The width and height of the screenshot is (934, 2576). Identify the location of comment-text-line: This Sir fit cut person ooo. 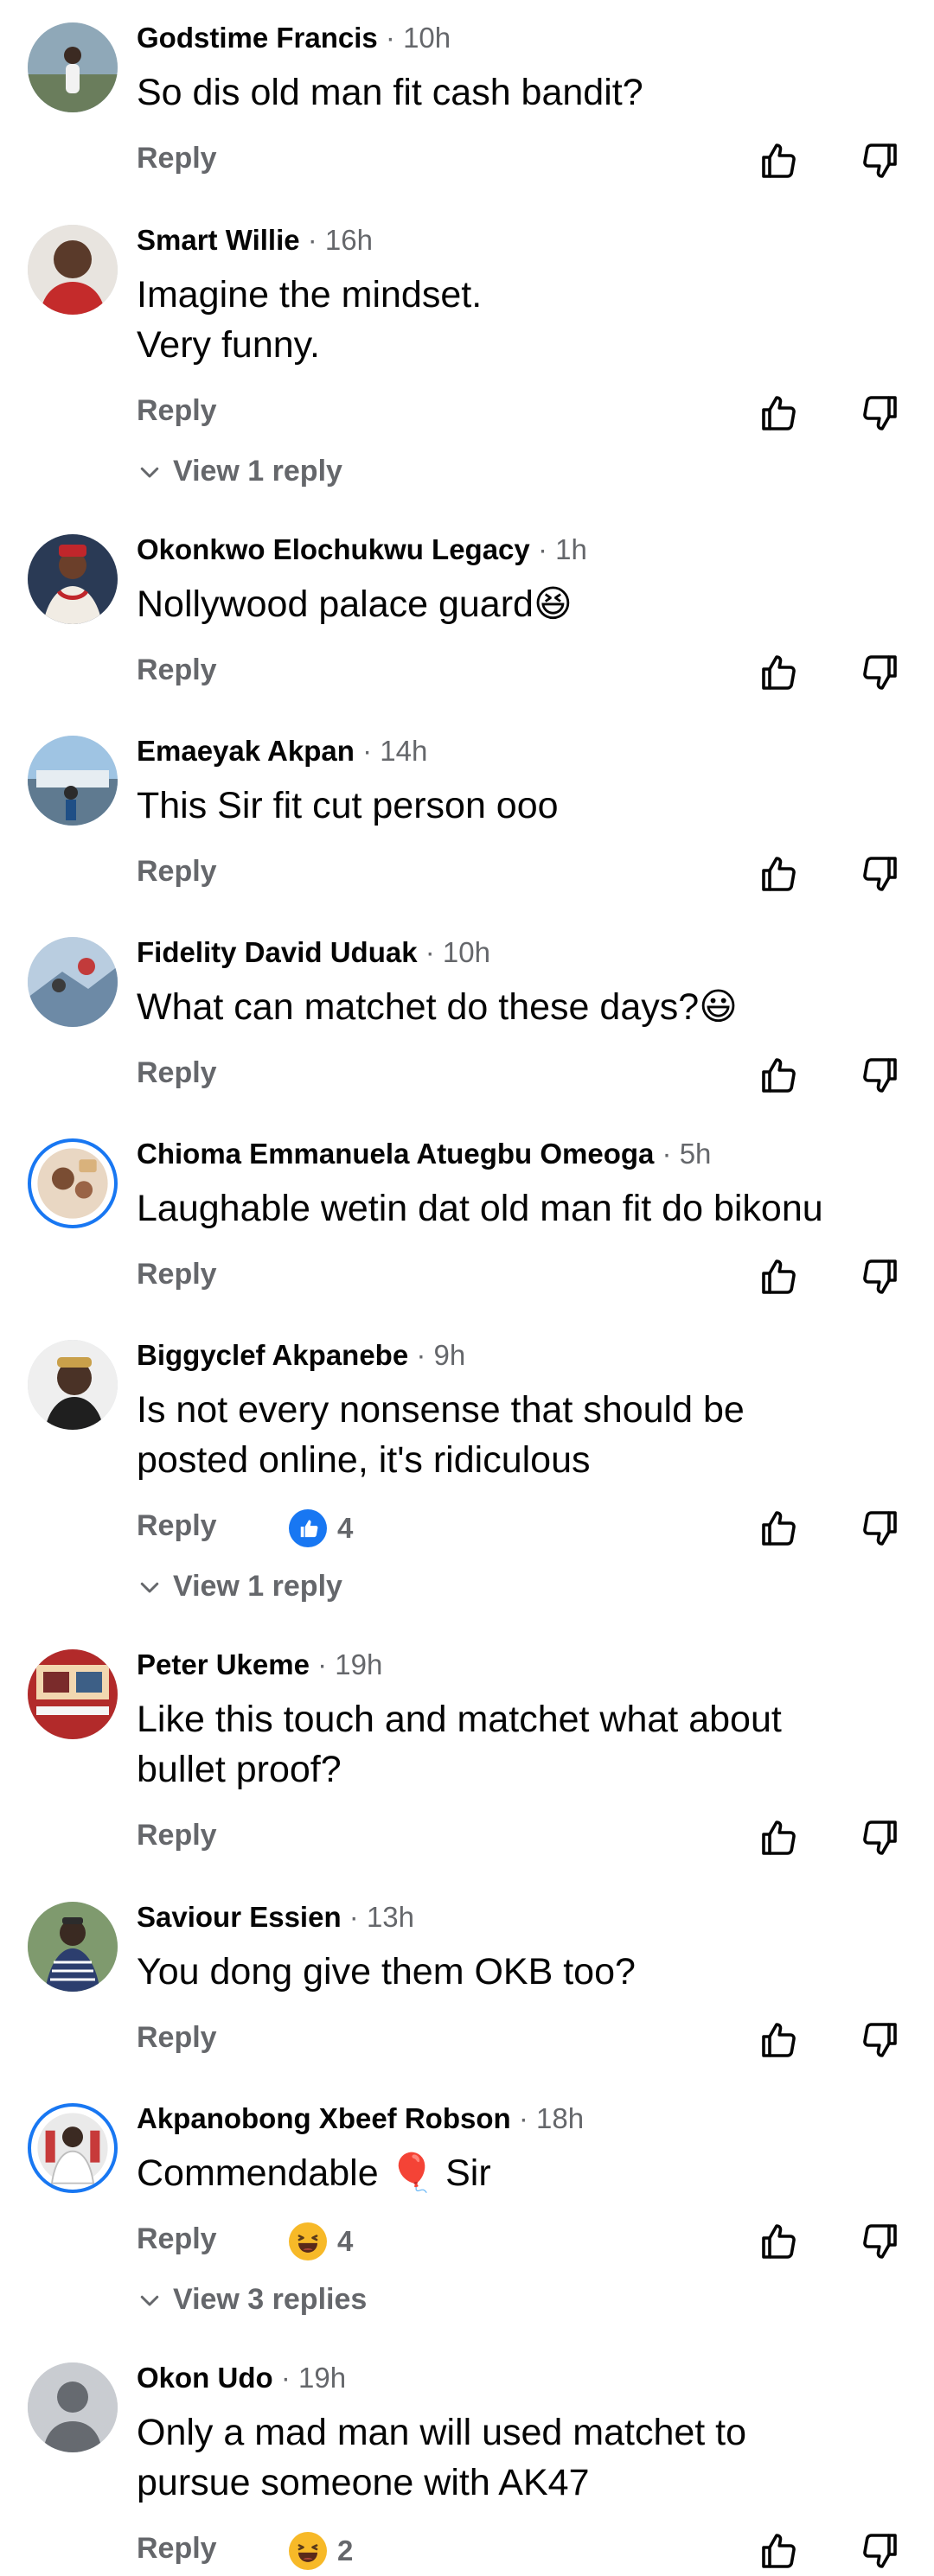
(348, 805).